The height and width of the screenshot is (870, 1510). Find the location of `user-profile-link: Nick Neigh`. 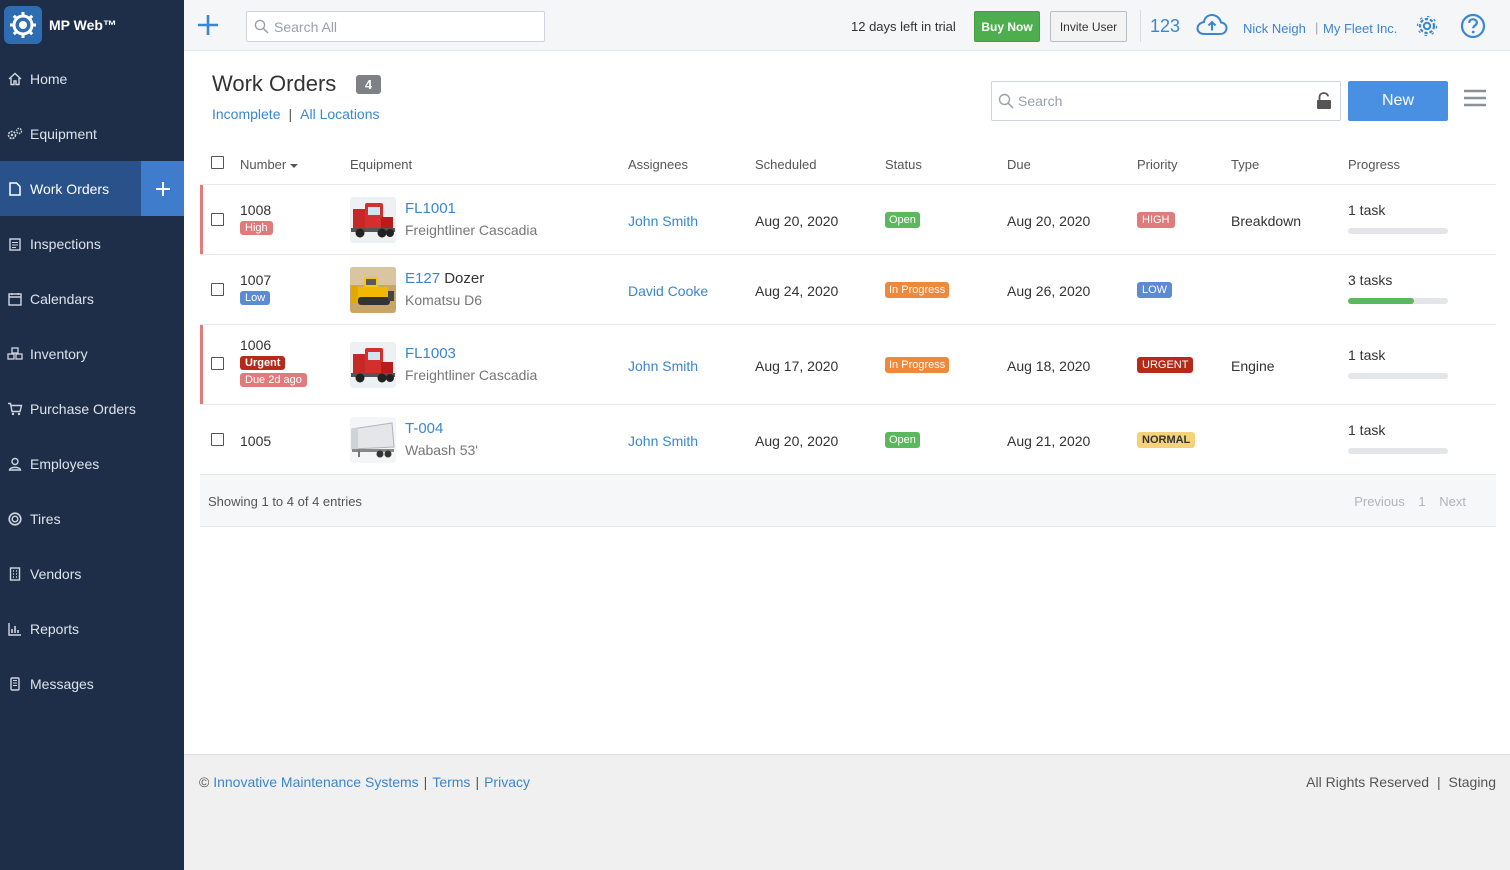

user-profile-link: Nick Neigh is located at coordinates (1274, 28).